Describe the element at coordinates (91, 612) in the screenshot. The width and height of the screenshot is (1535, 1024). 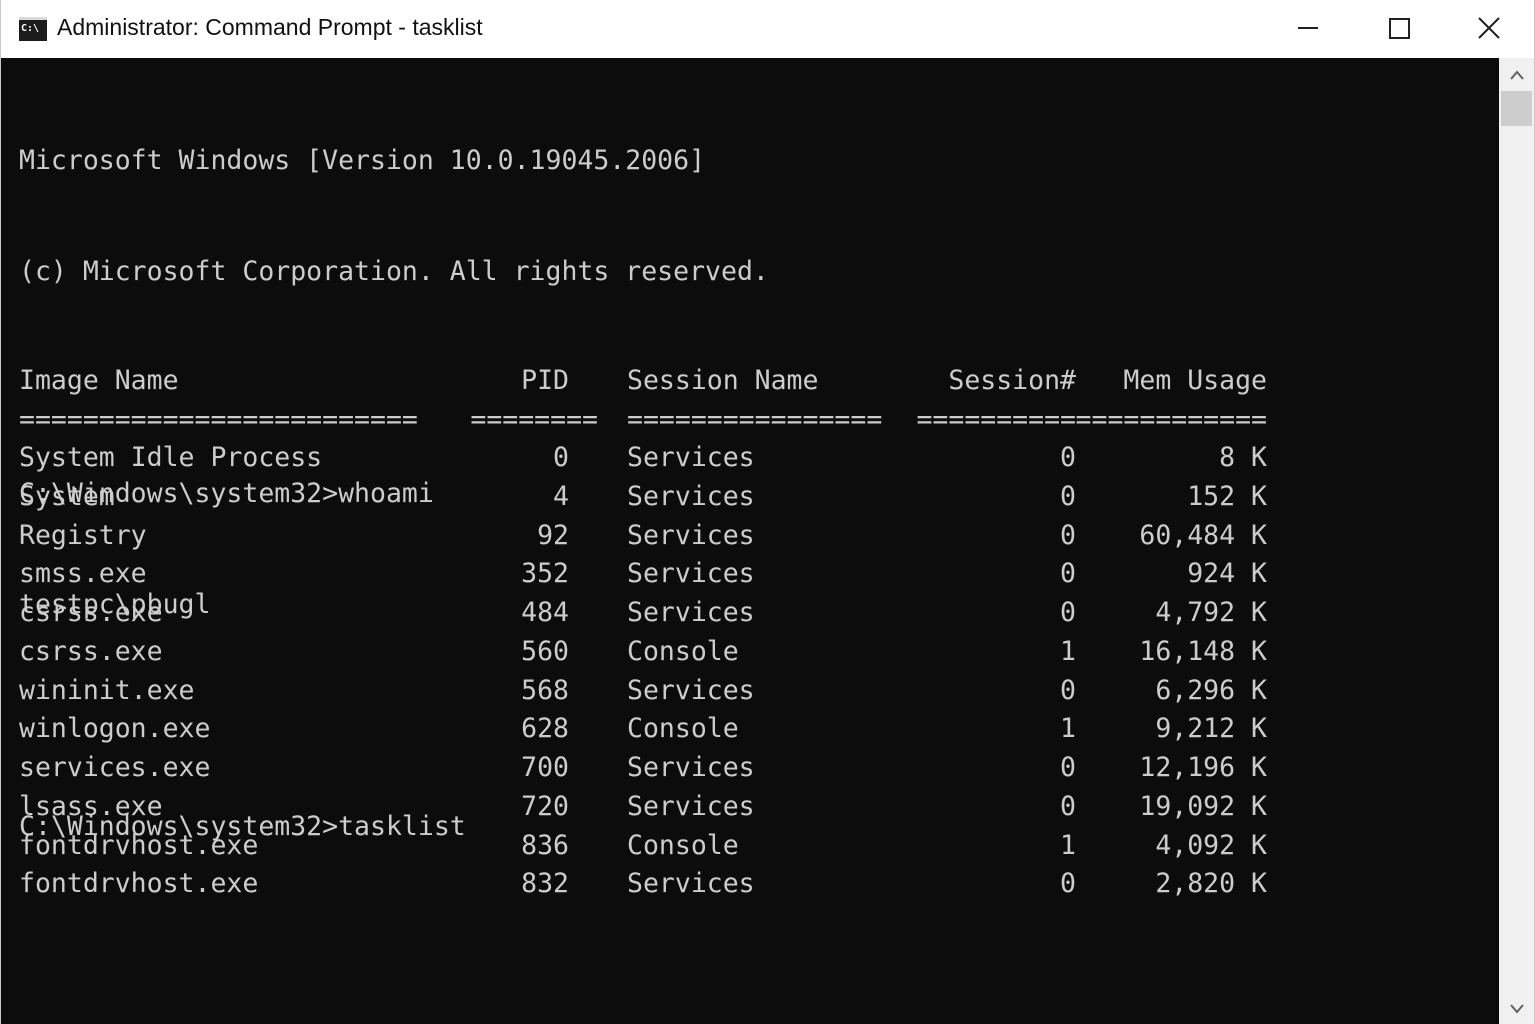
I see `process-name: csrss.exe` at that location.